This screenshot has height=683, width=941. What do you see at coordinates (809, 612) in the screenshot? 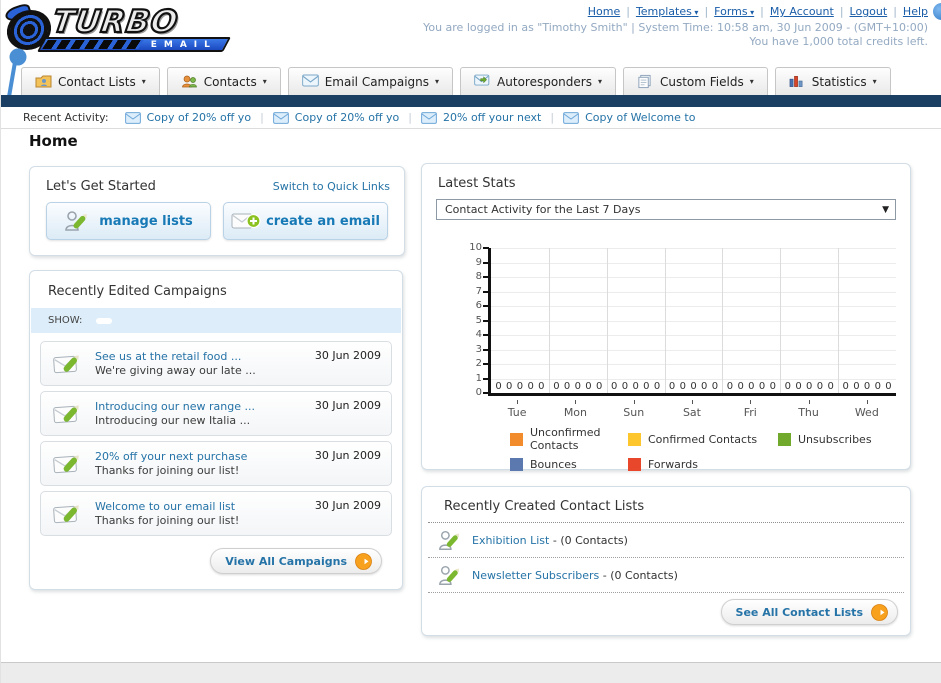
I see `see-all-contact-lists-button: See All Contact Lists` at bounding box center [809, 612].